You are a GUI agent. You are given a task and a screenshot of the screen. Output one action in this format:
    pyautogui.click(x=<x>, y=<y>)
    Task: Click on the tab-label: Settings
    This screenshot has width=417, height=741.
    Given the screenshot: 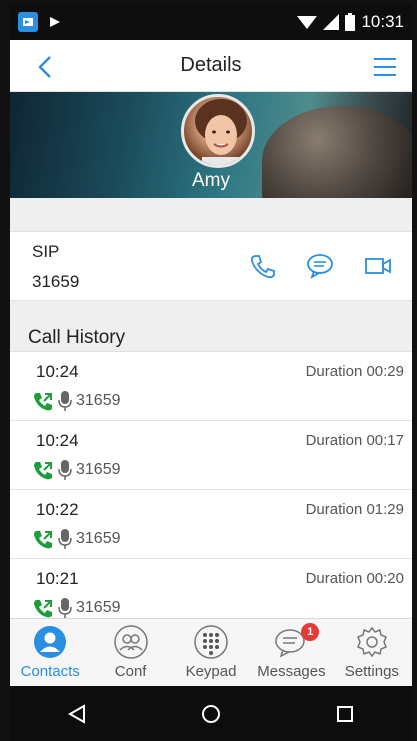 What is the action you would take?
    pyautogui.click(x=371, y=671)
    